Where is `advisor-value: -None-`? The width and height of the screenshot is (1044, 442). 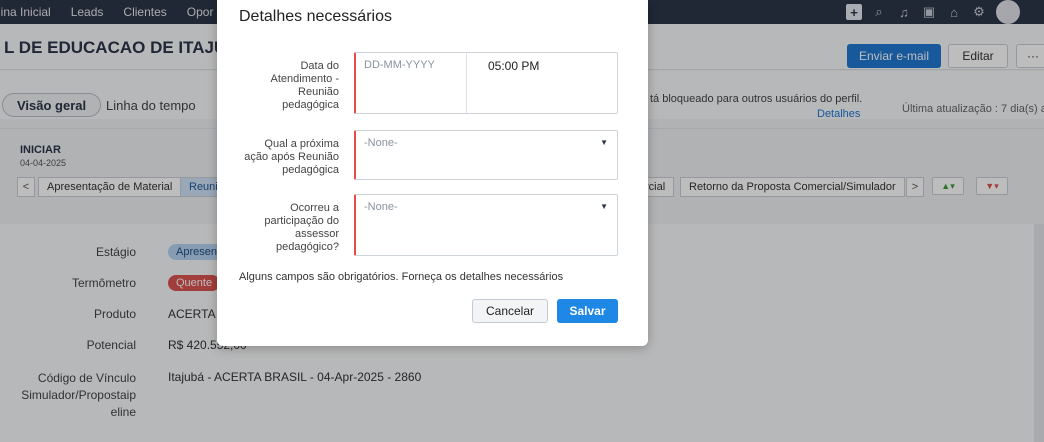 advisor-value: -None- is located at coordinates (381, 207).